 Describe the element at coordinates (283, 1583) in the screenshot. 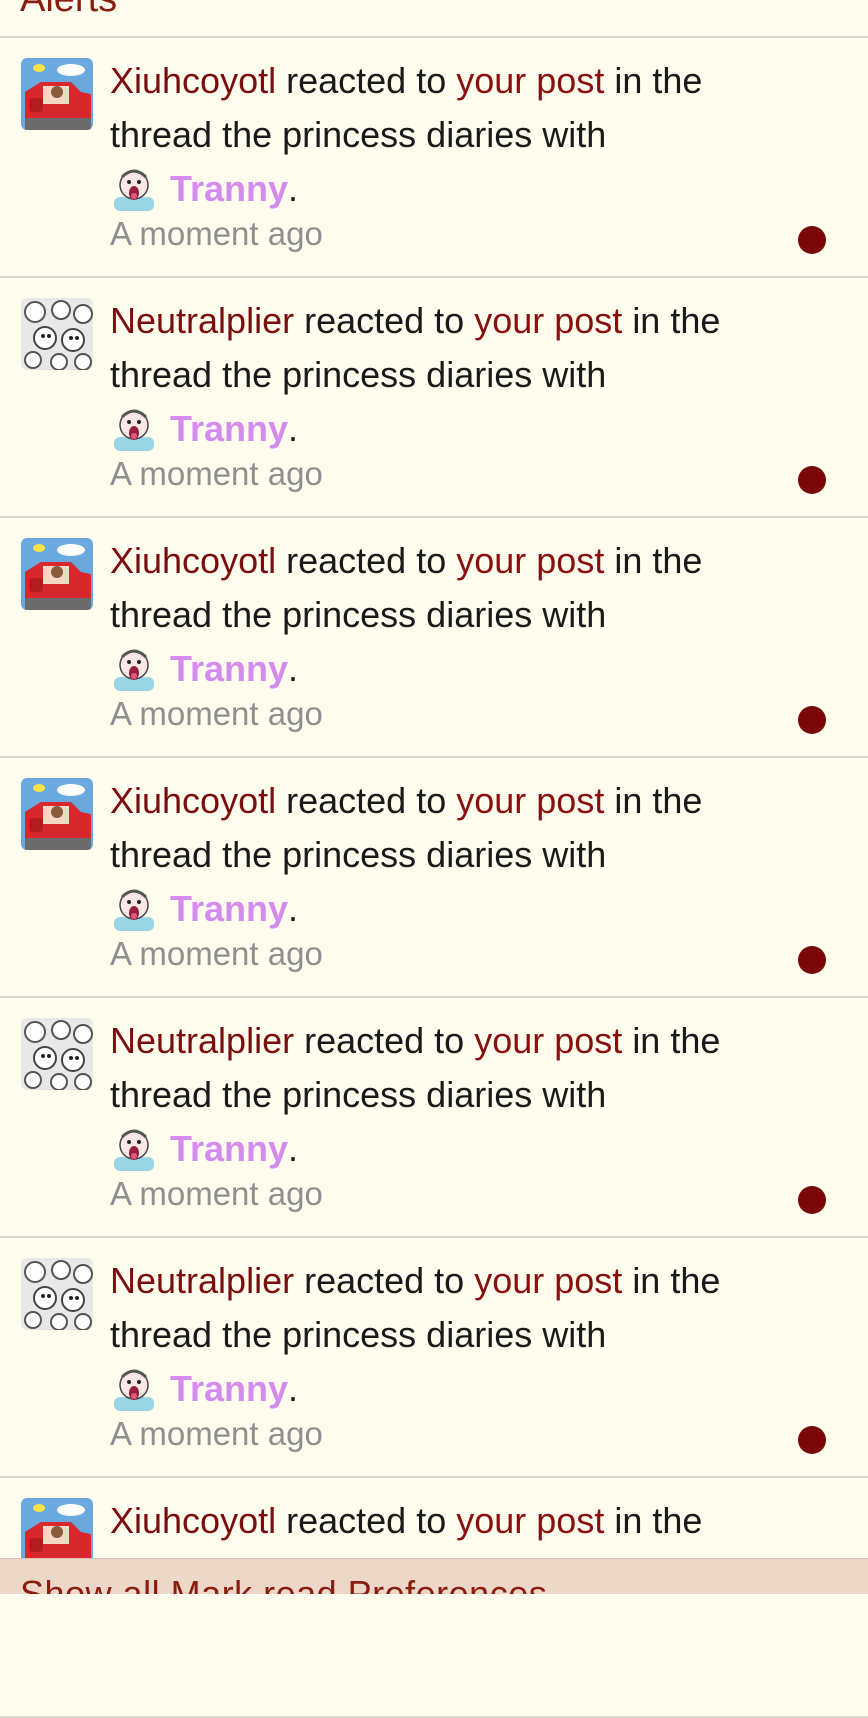

I see `footer-links: Show all Mark read Preferences` at that location.